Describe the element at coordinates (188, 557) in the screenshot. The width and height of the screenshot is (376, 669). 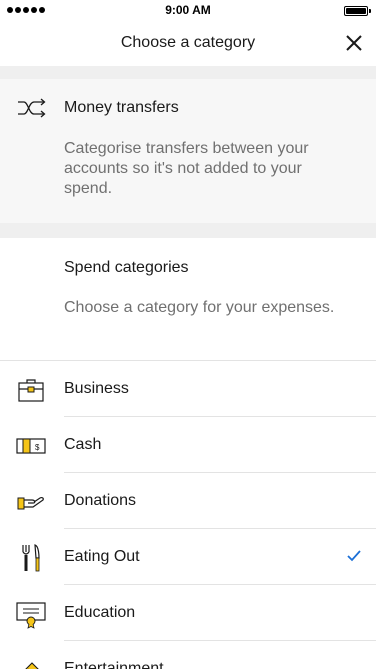
I see `category-eating-out: Eating Out` at that location.